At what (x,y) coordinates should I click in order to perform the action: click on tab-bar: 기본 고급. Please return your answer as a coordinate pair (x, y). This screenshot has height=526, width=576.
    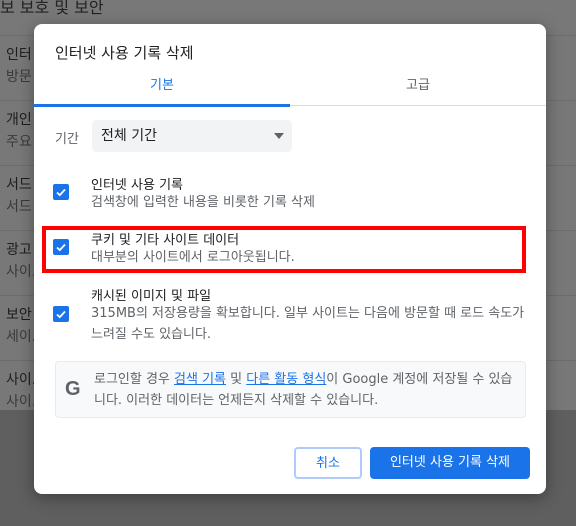
    Looking at the image, I should click on (290, 91).